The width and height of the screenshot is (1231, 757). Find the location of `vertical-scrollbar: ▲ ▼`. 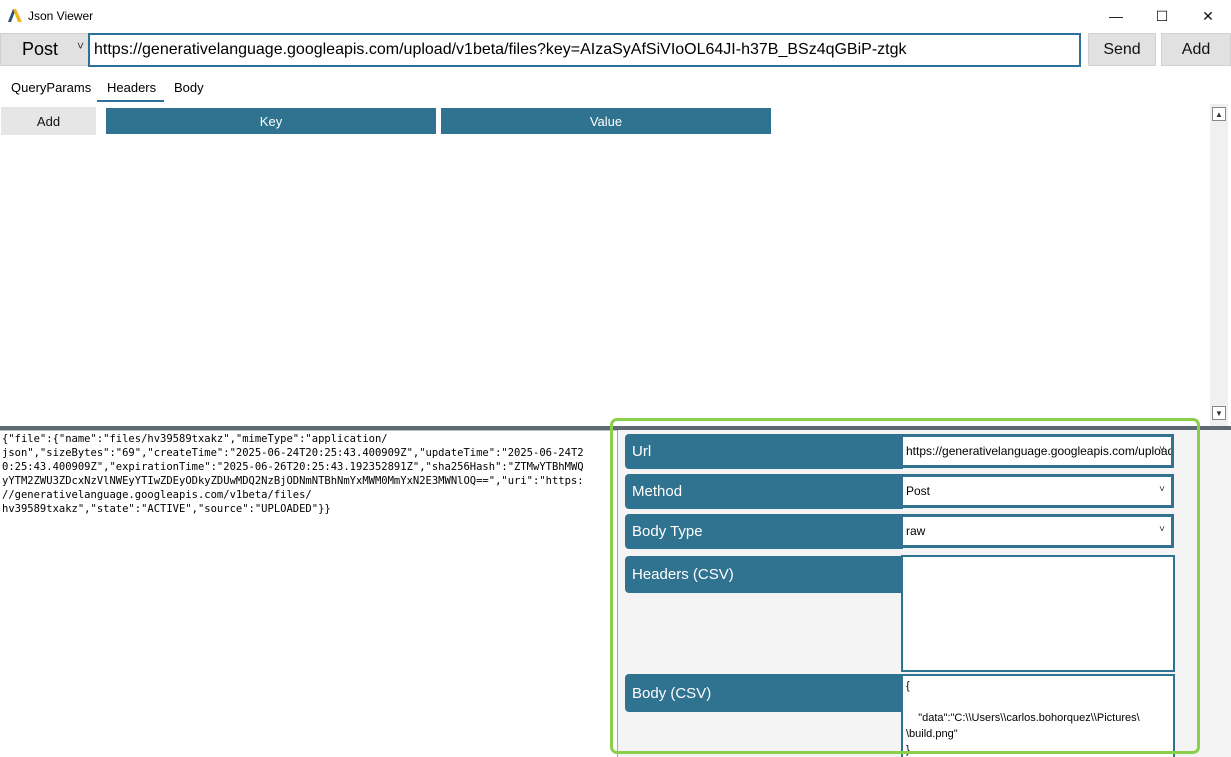

vertical-scrollbar: ▲ ▼ is located at coordinates (1219, 265).